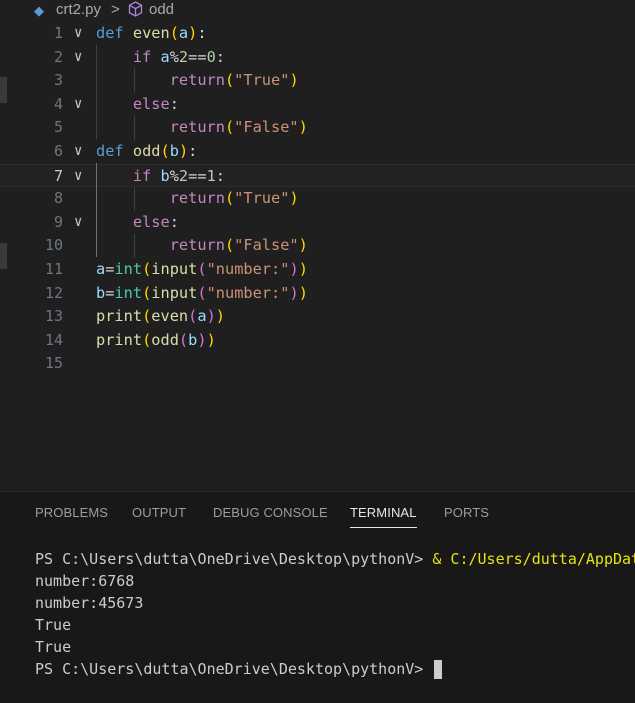 The width and height of the screenshot is (635, 703). What do you see at coordinates (183, 33) in the screenshot?
I see `code-token: a` at bounding box center [183, 33].